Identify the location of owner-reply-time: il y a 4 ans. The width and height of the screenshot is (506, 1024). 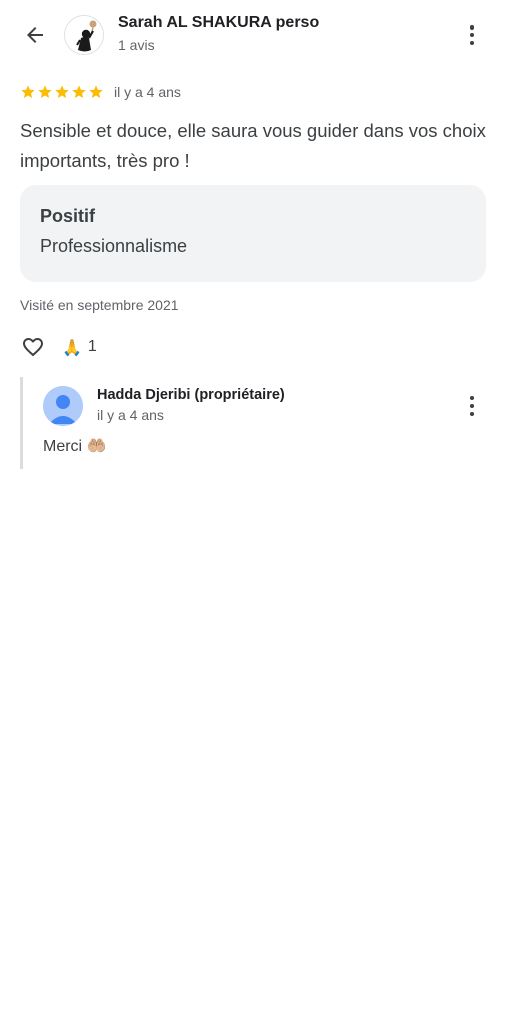
(130, 415).